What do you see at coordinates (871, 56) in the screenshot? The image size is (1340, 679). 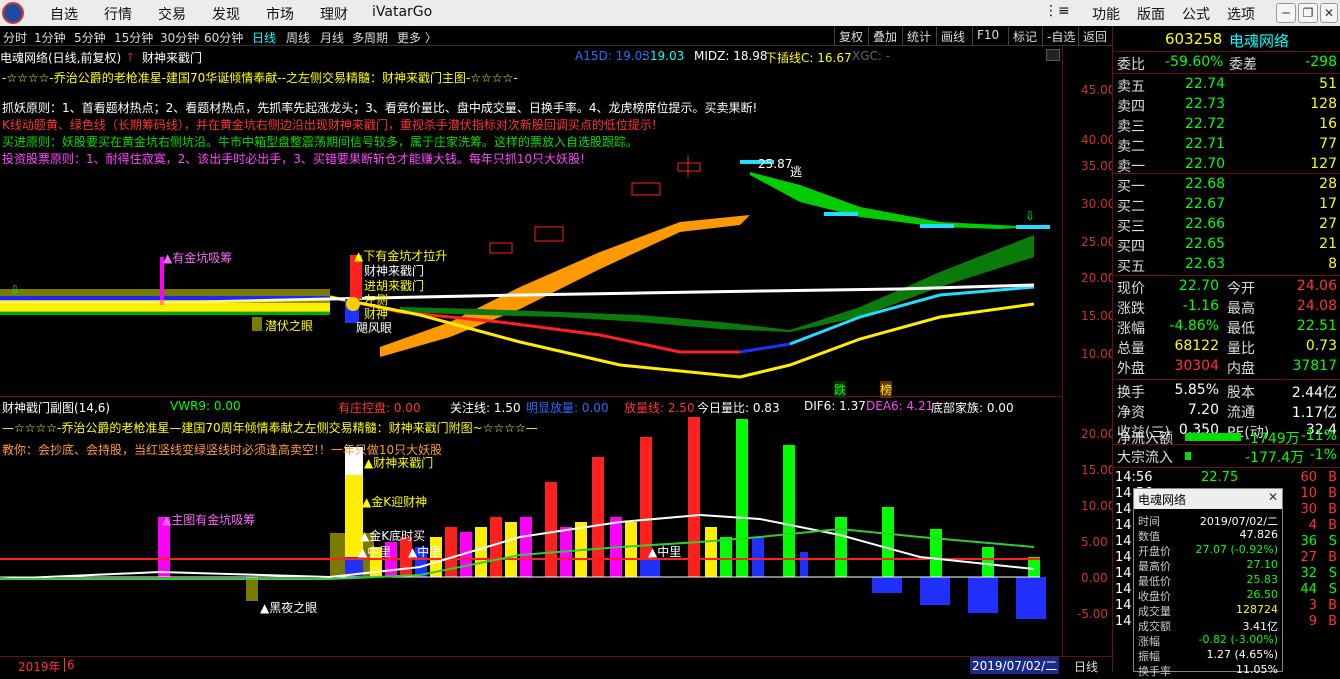 I see `xgc-value: XGC: -` at bounding box center [871, 56].